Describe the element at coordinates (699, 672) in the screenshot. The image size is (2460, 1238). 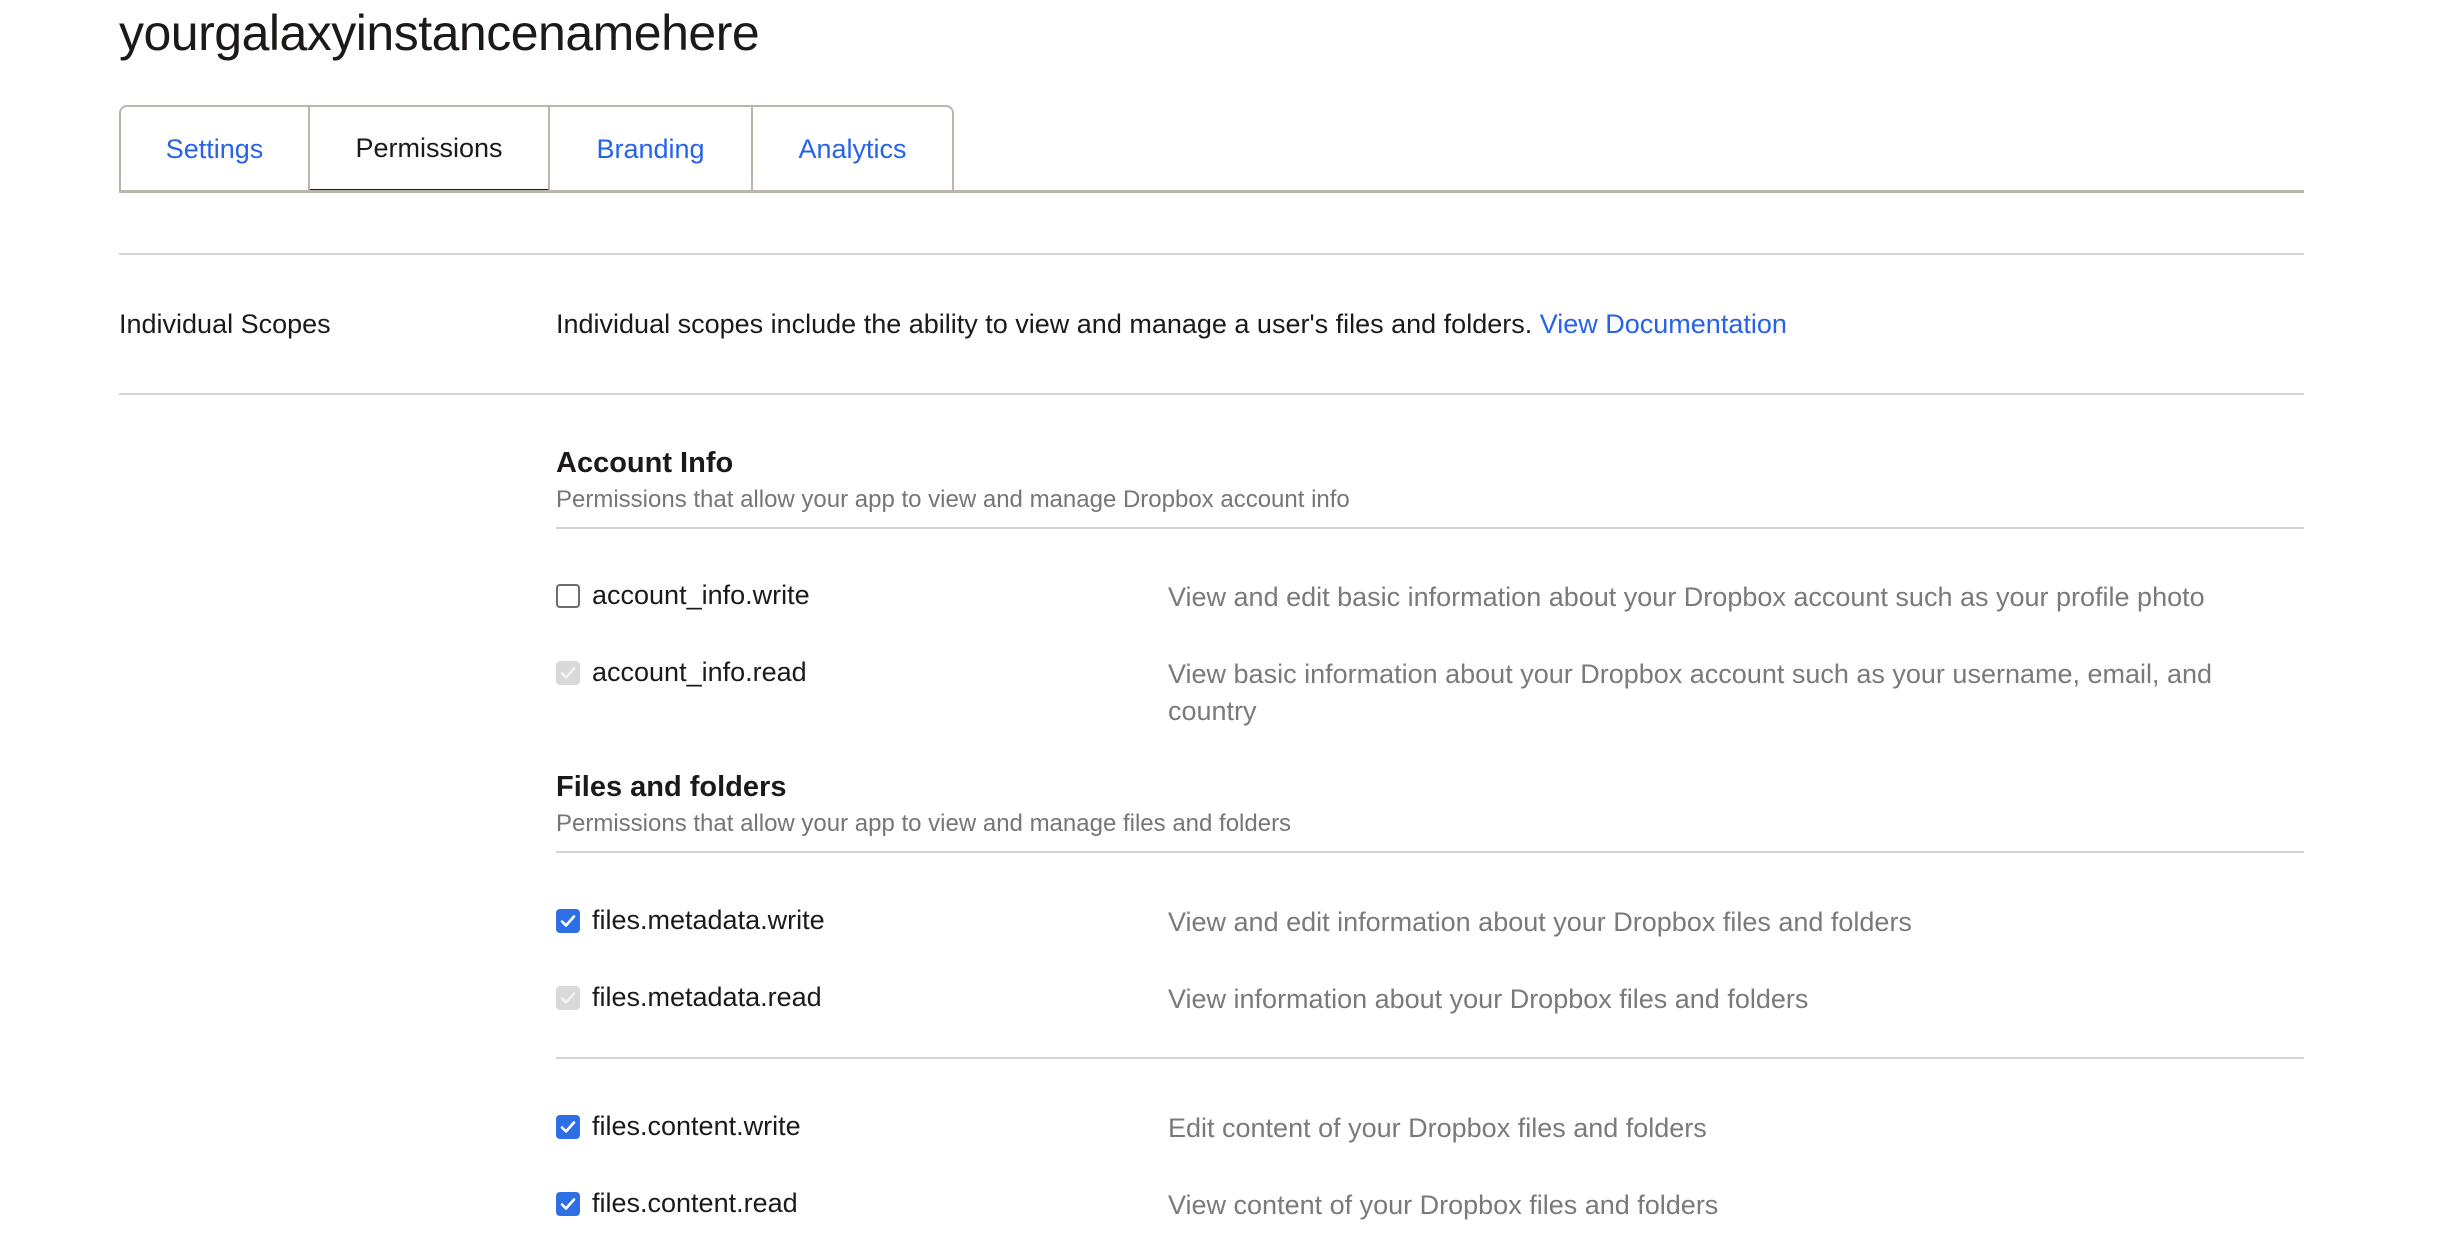
I see `scope-name: account_info.read` at that location.